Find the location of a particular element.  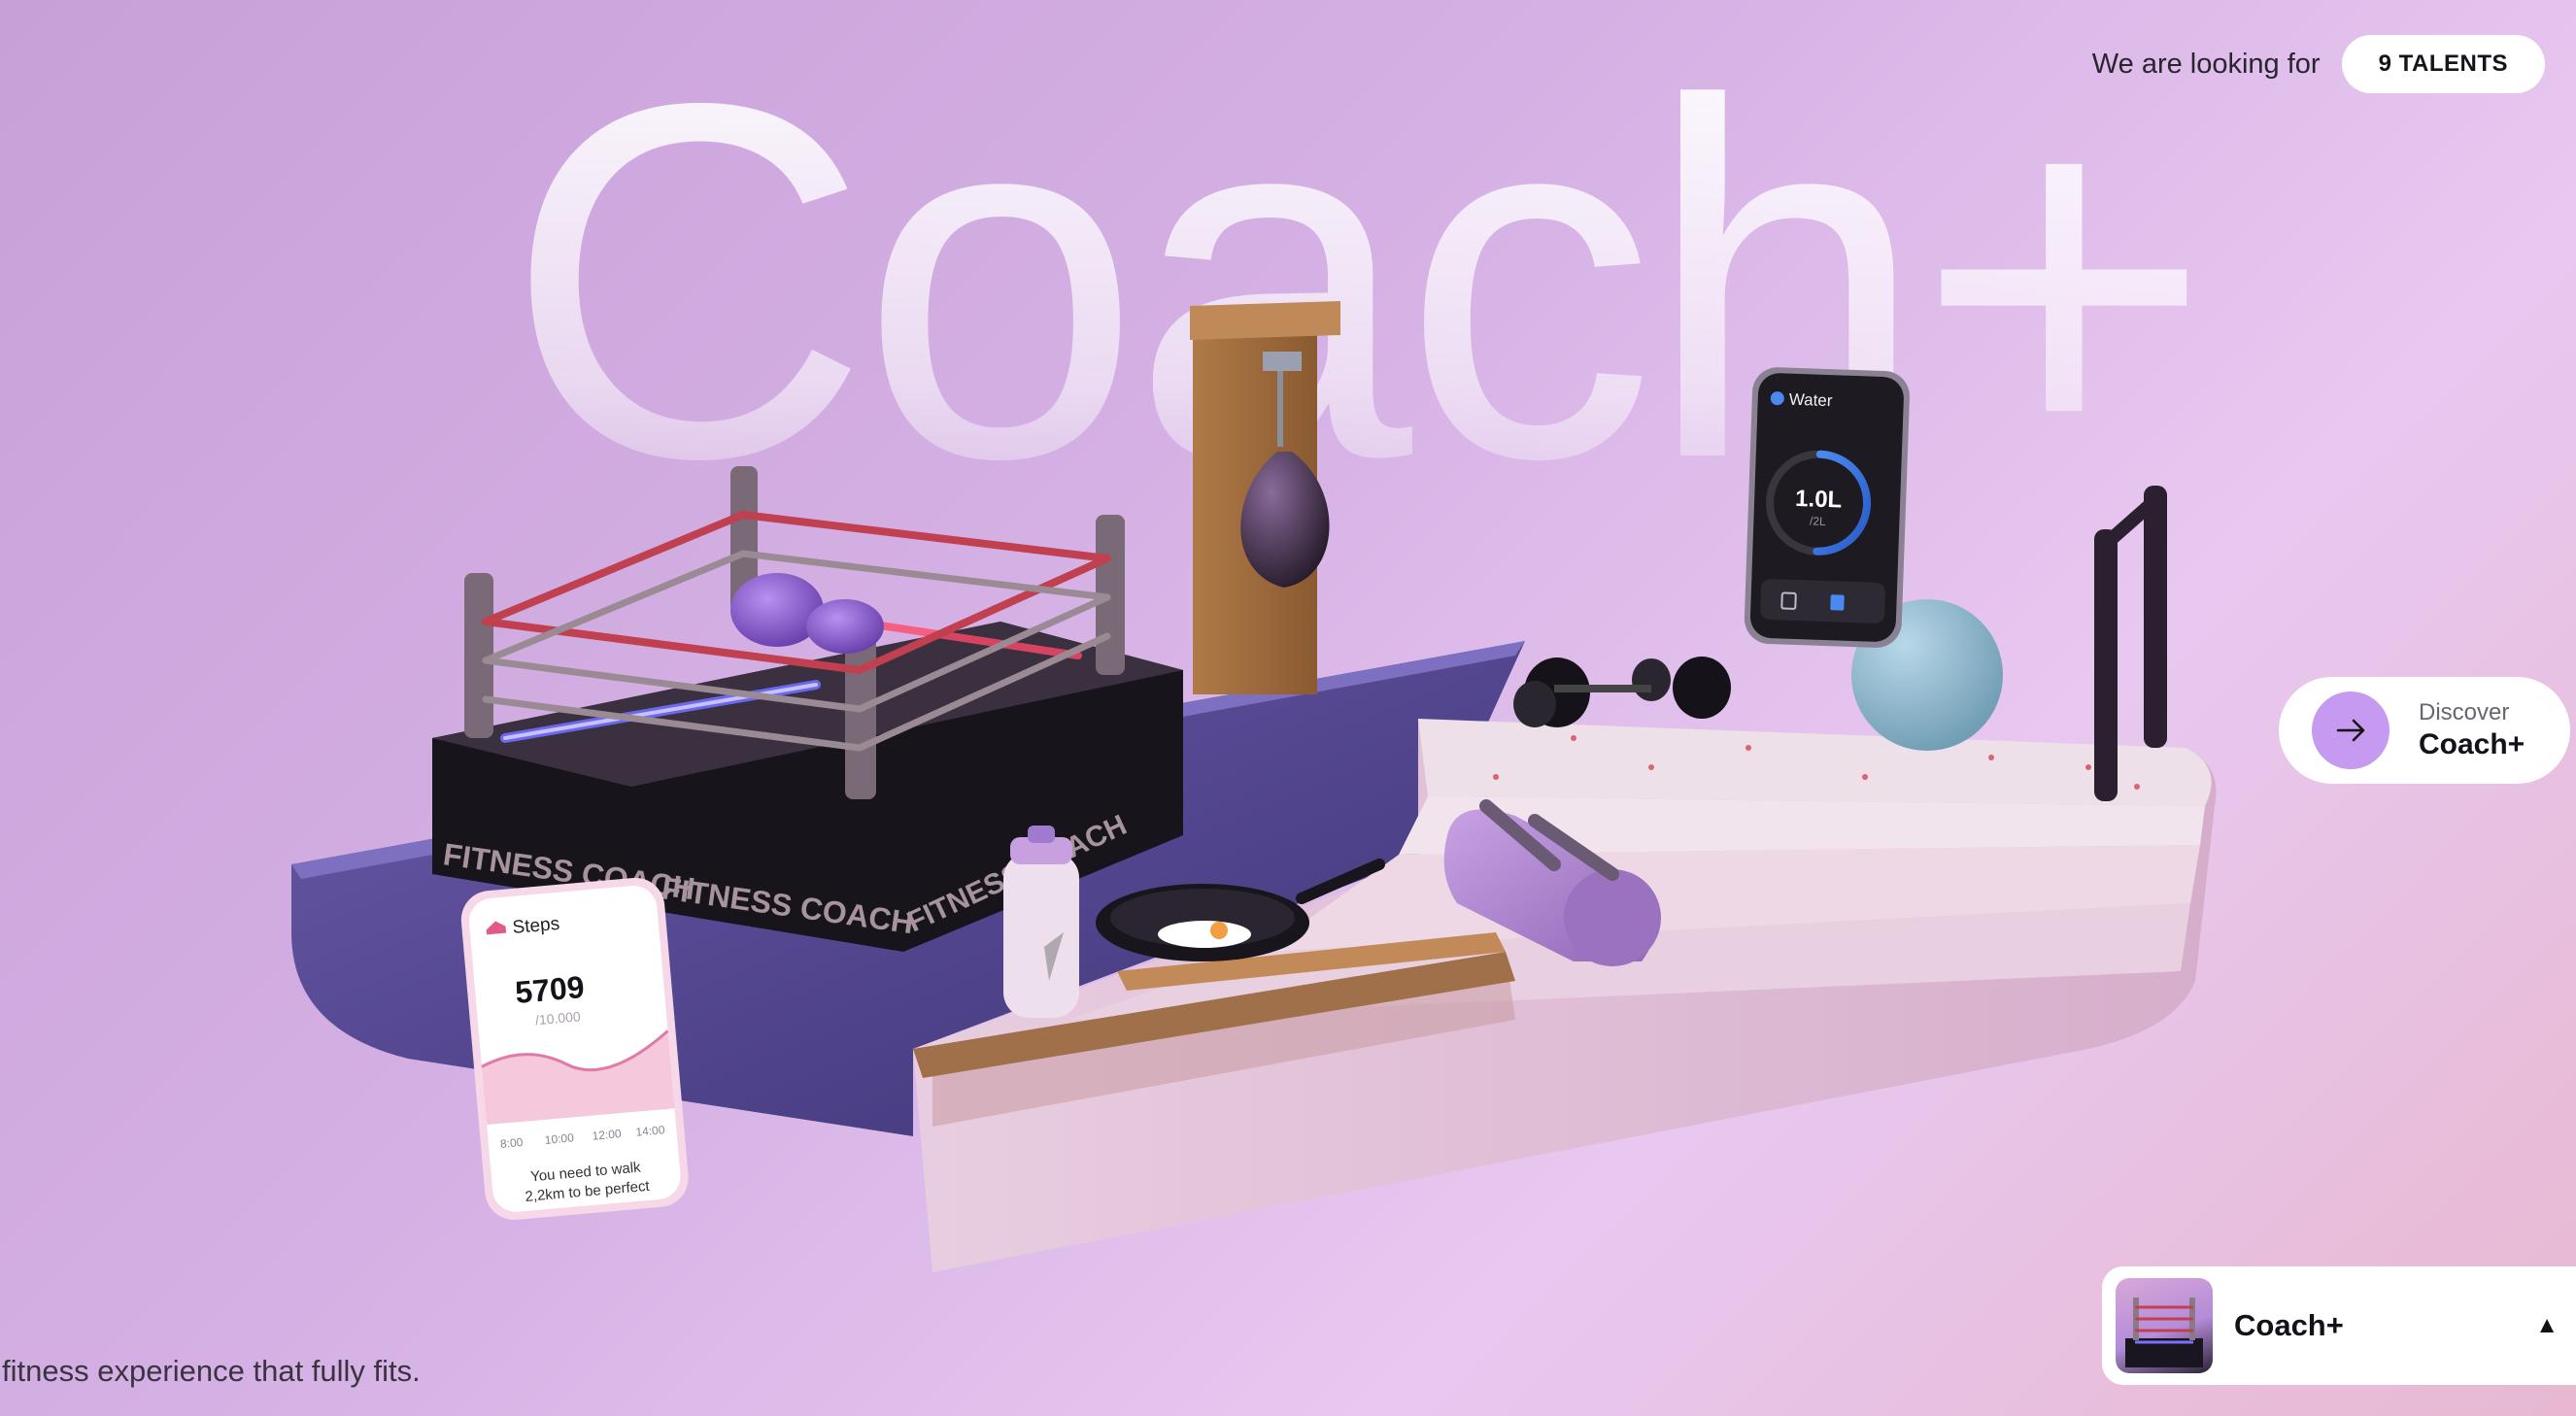

caret-up-icon: ▲ is located at coordinates (2547, 1325).